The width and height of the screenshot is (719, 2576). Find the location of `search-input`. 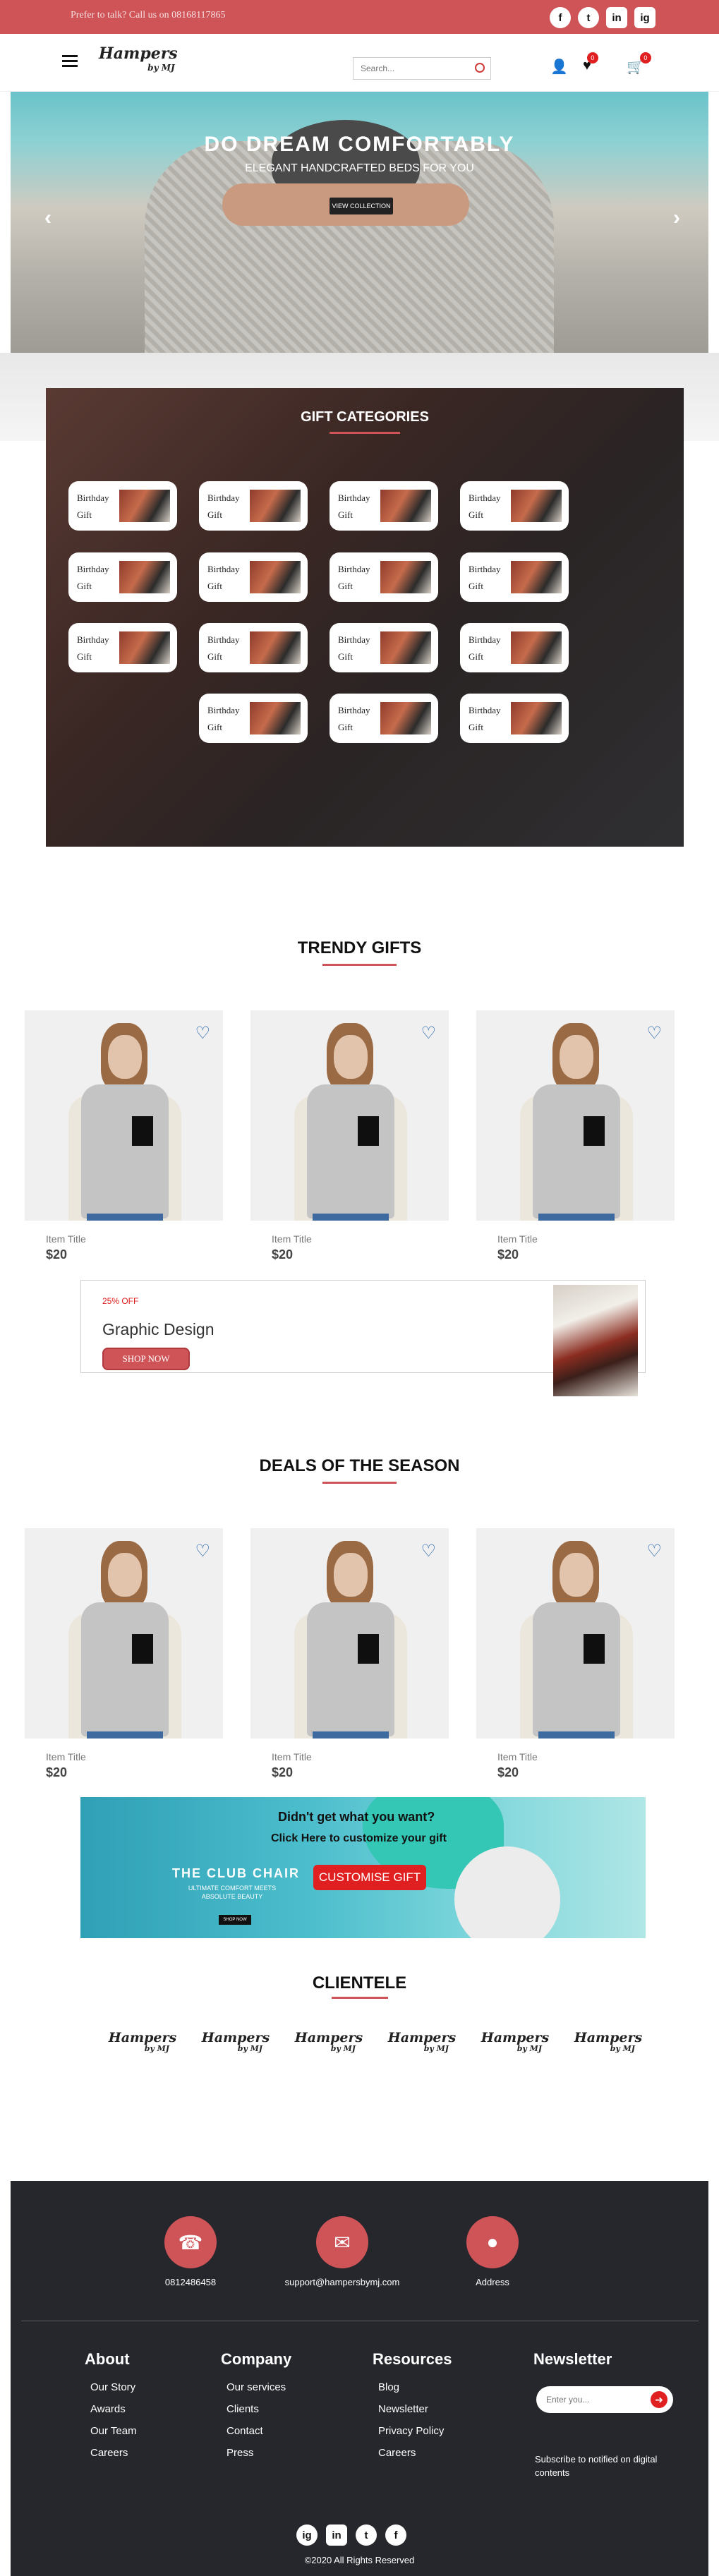

search-input is located at coordinates (410, 69).